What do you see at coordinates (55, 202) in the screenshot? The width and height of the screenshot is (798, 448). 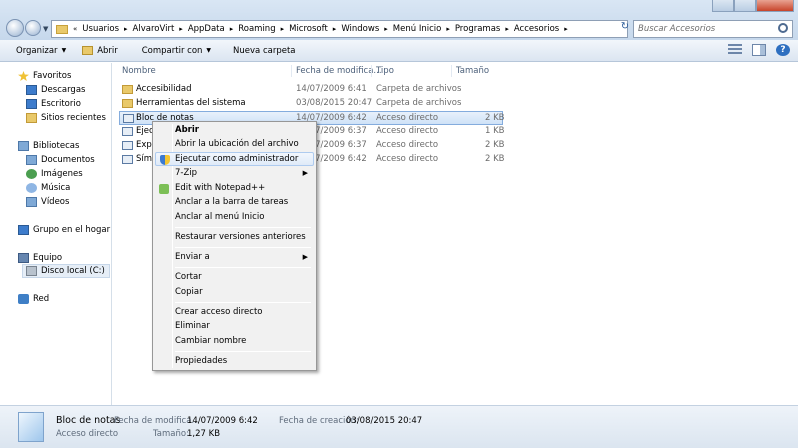 I see `nav-label: Vídeos` at bounding box center [55, 202].